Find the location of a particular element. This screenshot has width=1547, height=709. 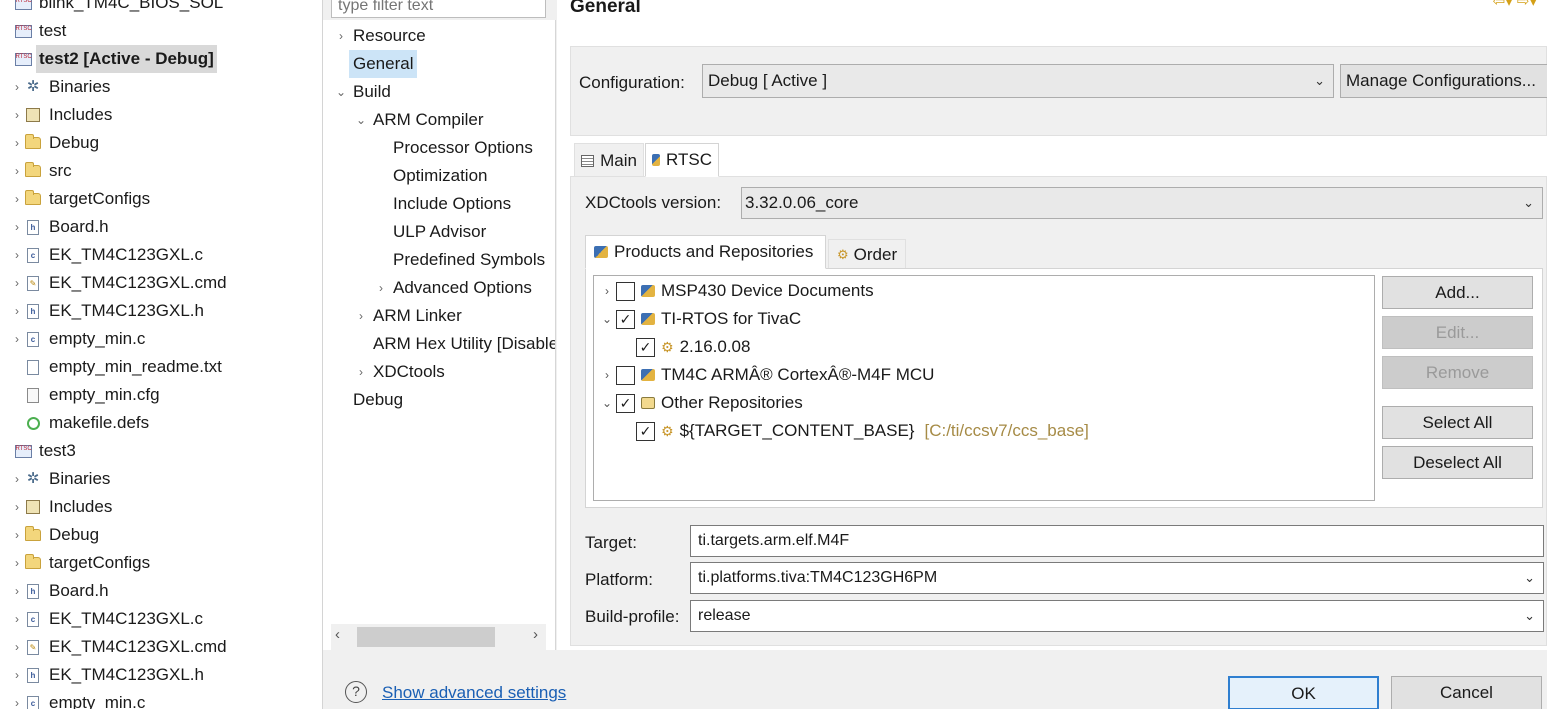

repository-item: › MSP430 Device Documents is located at coordinates (736, 291).